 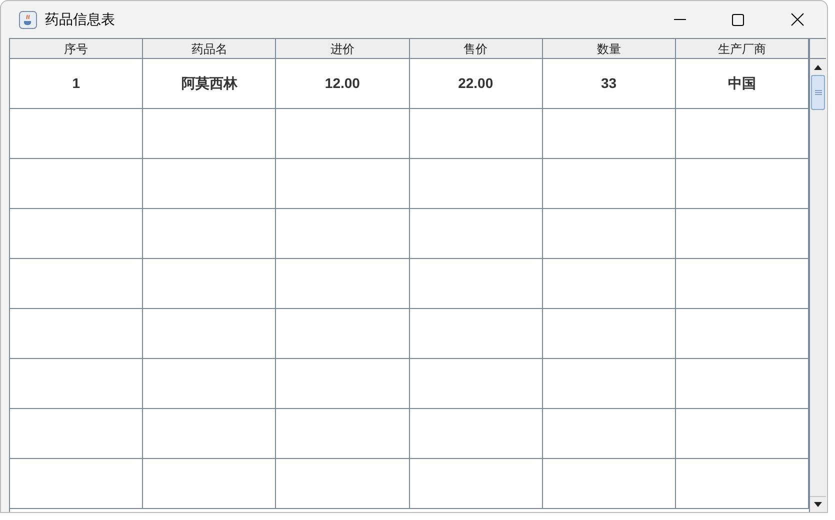 What do you see at coordinates (680, 19) in the screenshot?
I see `minimize-icon` at bounding box center [680, 19].